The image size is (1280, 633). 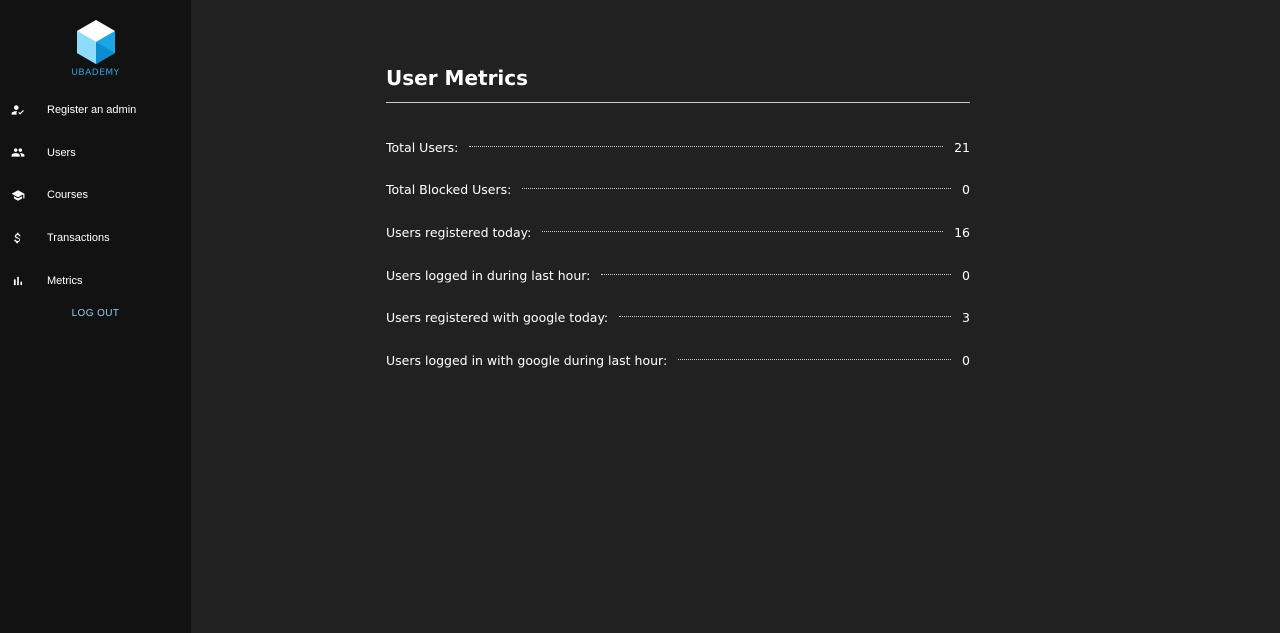 I want to click on sidebar-item-metrics: Metrics, so click(x=95, y=280).